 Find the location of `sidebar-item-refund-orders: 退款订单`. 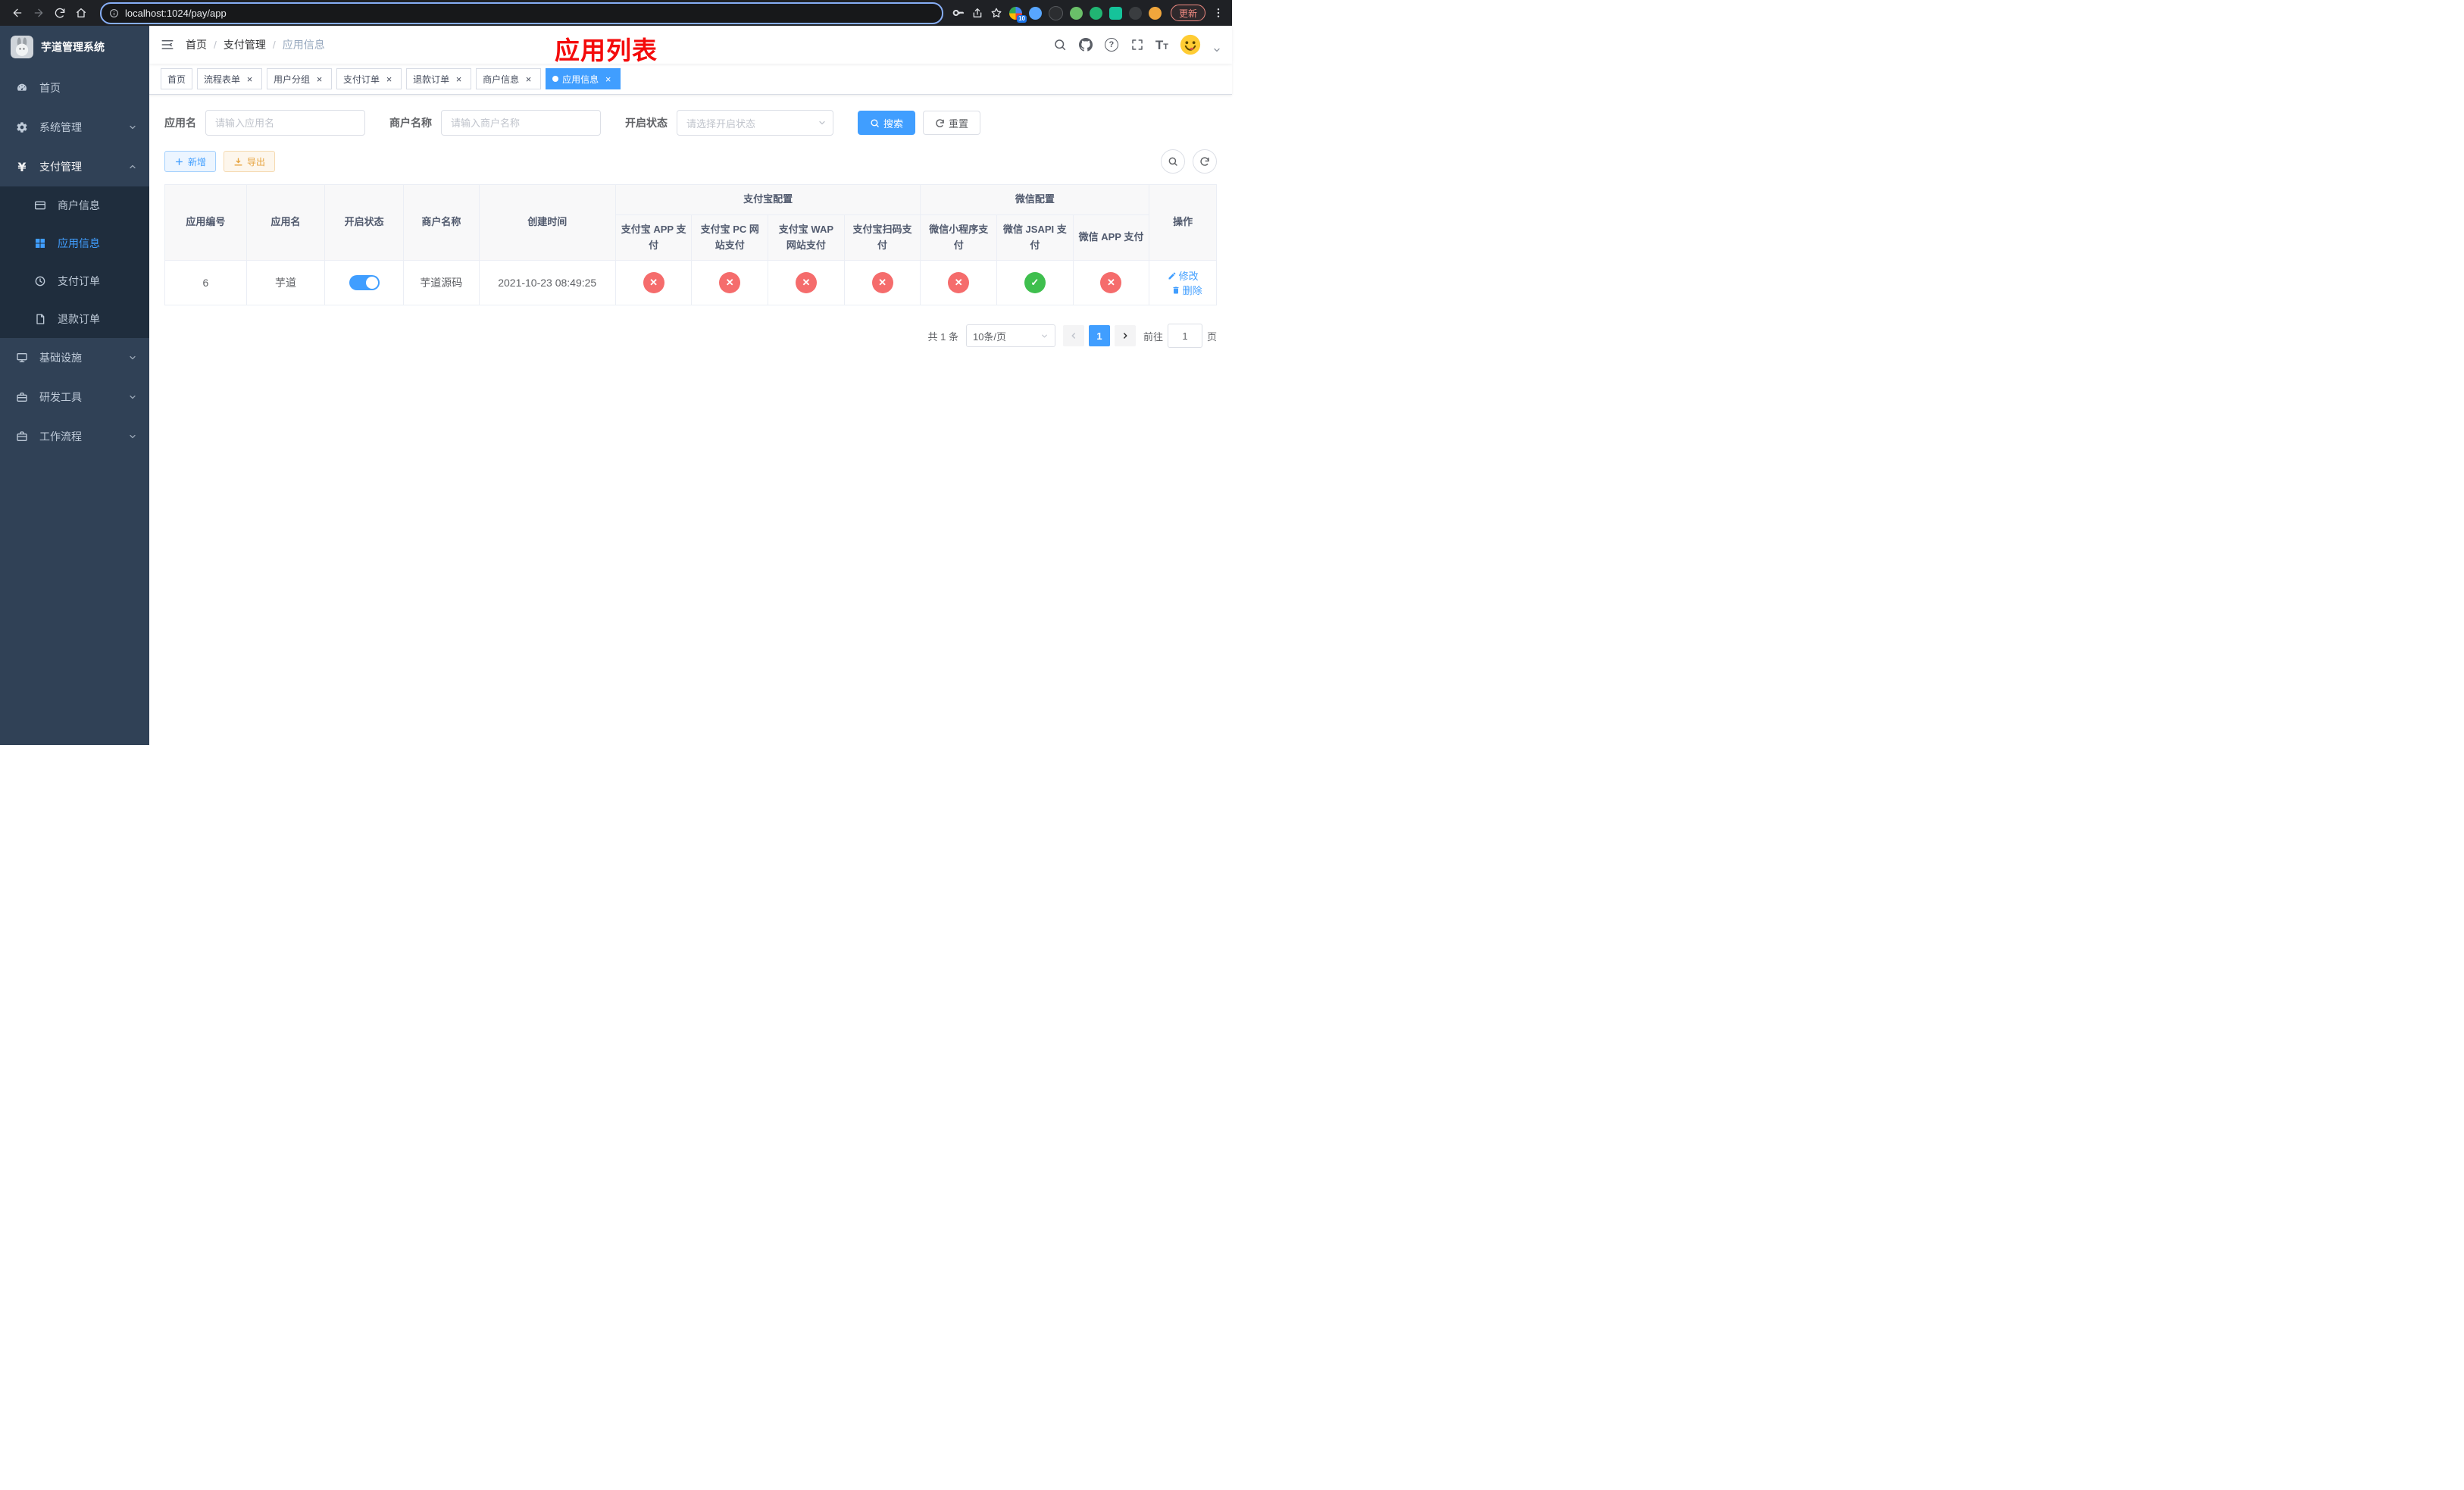

sidebar-item-refund-orders: 退款订单 is located at coordinates (74, 319).